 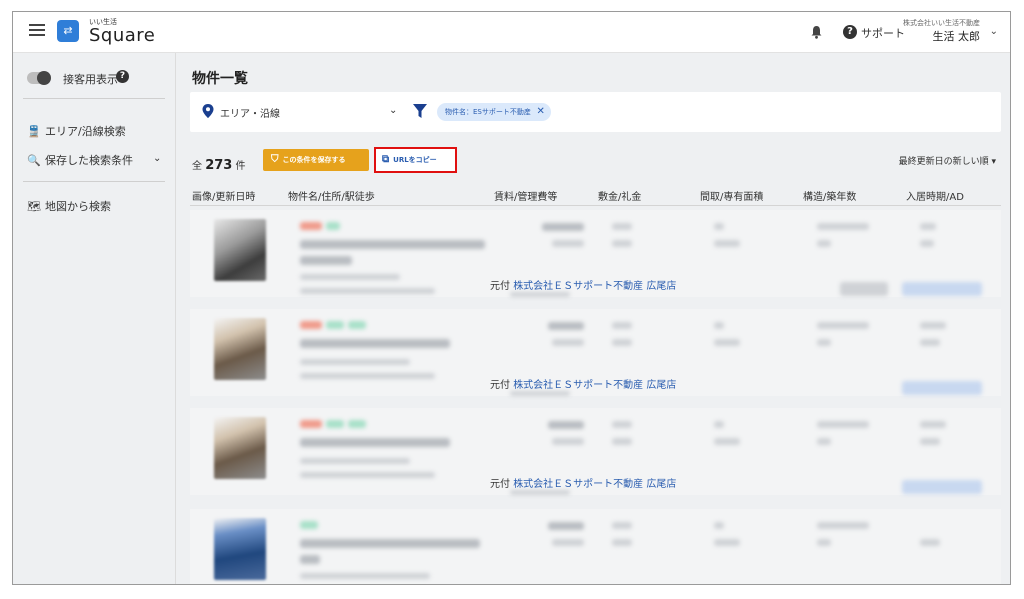 What do you see at coordinates (935, 197) in the screenshot?
I see `column-header: 入居時期/AD` at bounding box center [935, 197].